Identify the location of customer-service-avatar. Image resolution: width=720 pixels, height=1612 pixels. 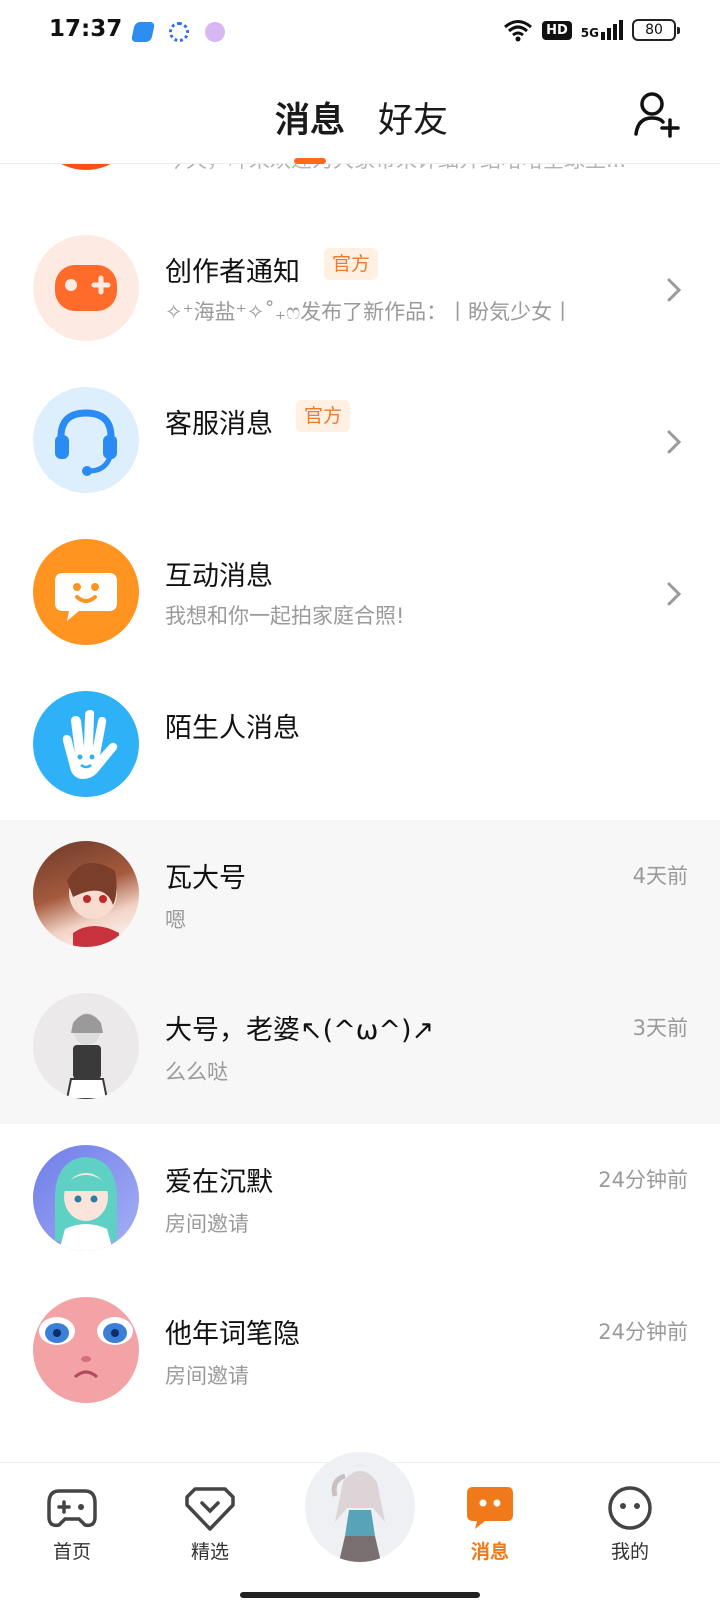
(86, 440).